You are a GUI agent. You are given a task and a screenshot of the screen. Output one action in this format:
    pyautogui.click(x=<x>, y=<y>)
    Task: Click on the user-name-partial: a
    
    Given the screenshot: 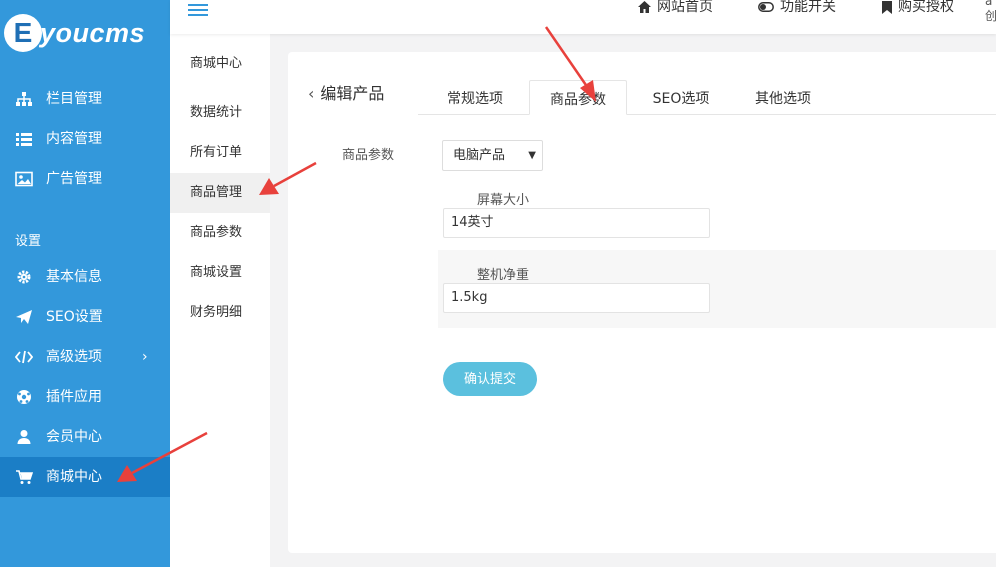 What is the action you would take?
    pyautogui.click(x=989, y=4)
    